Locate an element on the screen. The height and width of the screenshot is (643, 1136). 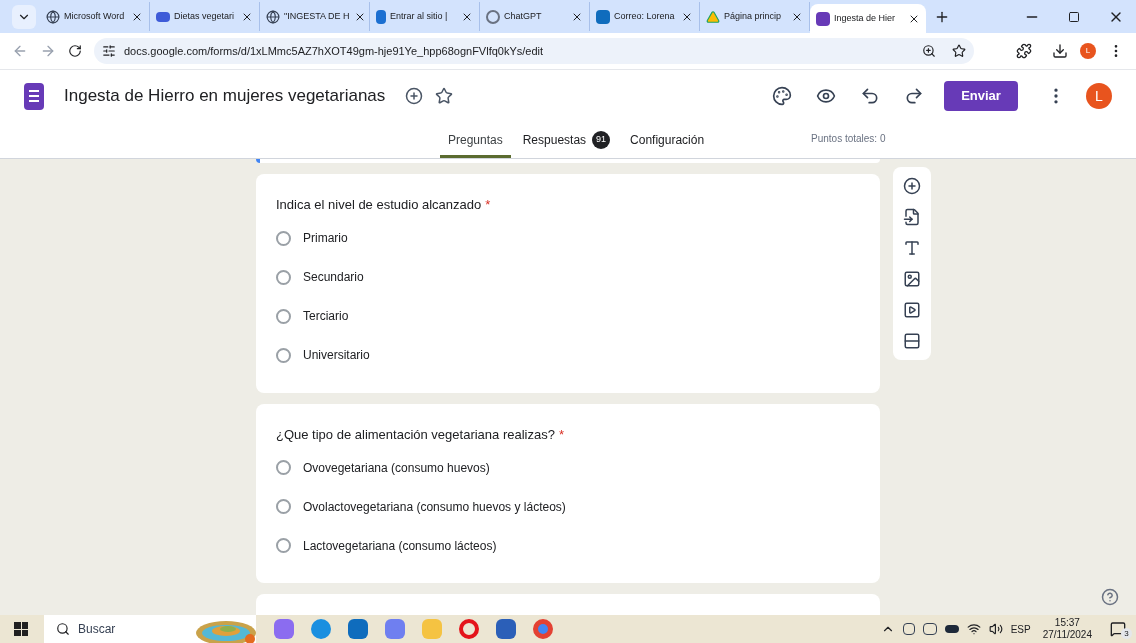
form-tab: Respuestas 91 is located at coordinates (566, 141).